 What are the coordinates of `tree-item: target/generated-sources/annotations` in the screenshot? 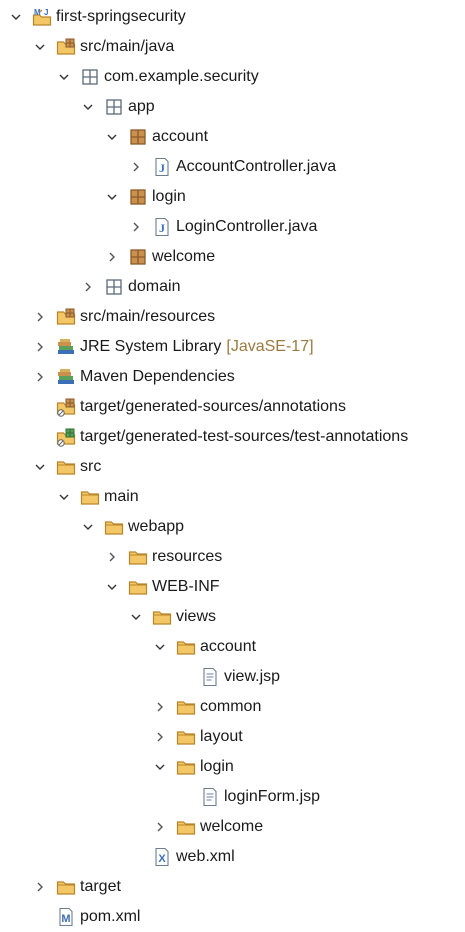 It's located at (232, 407).